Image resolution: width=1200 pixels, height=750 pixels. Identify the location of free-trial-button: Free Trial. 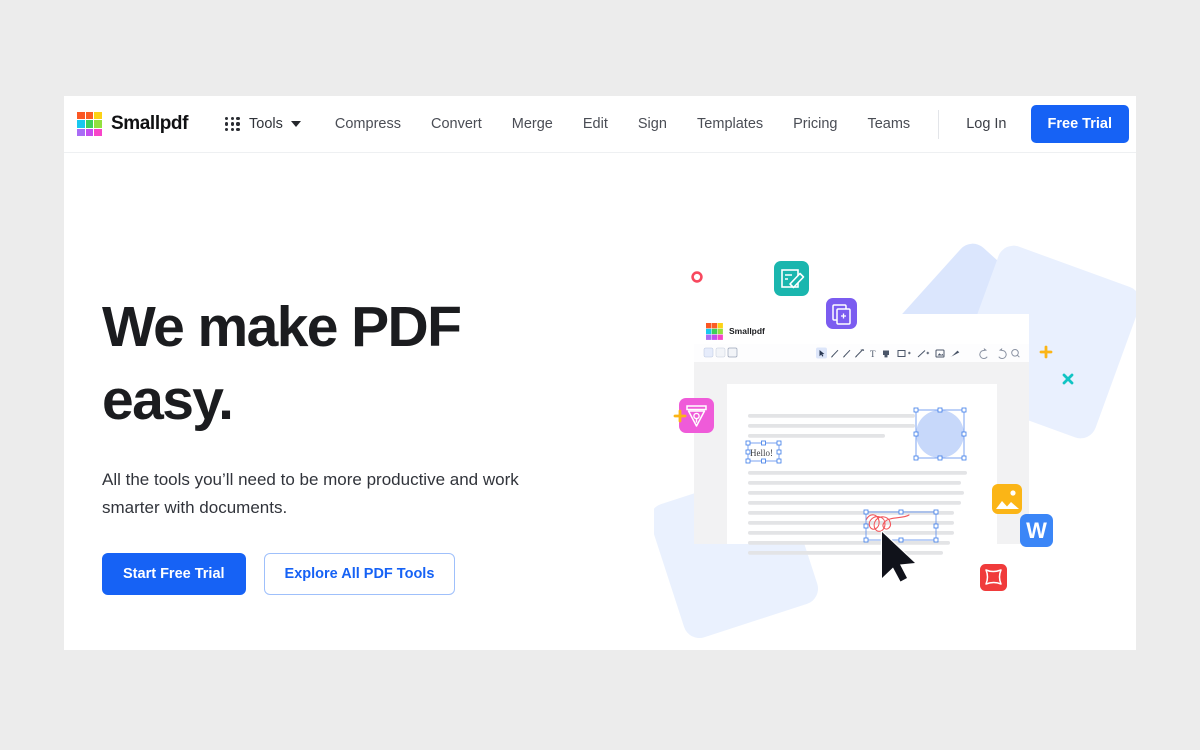
(1079, 124).